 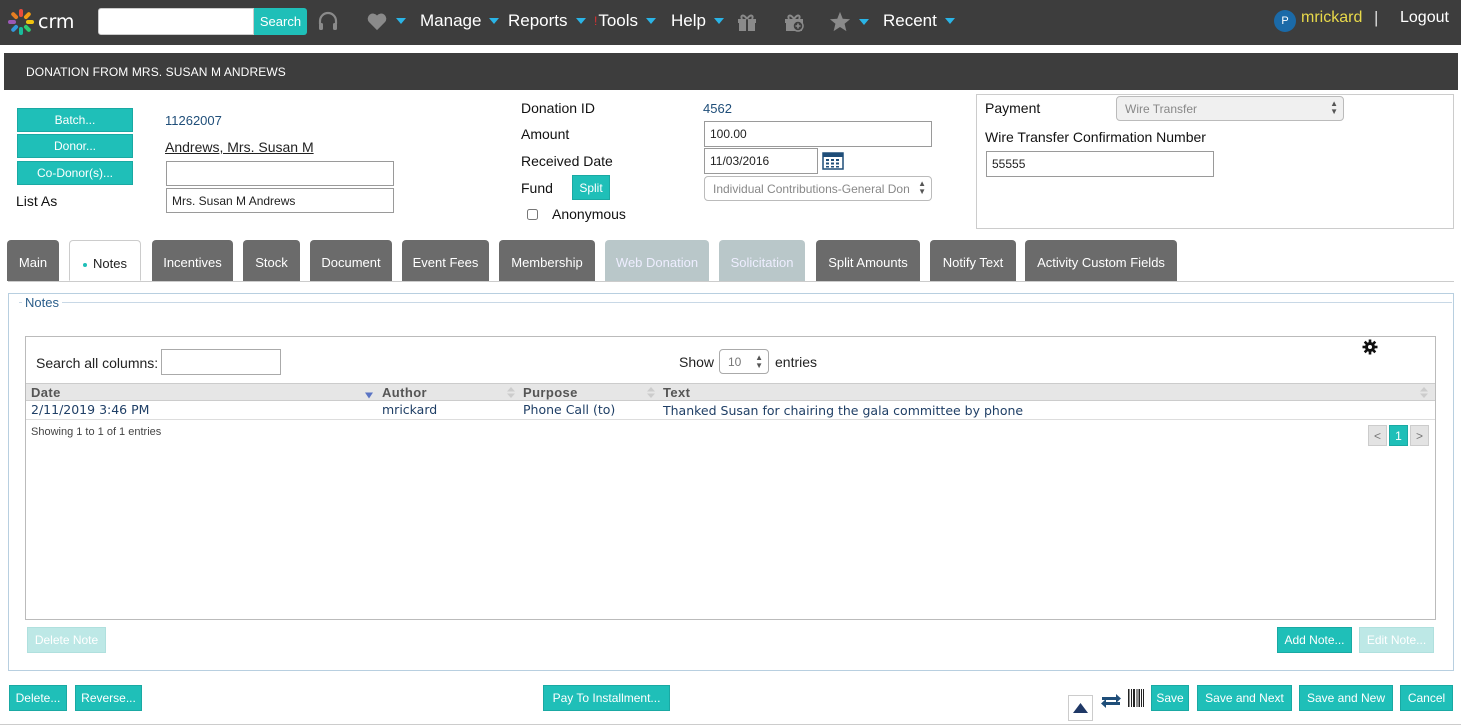 What do you see at coordinates (747, 22) in the screenshot?
I see `gift-icon` at bounding box center [747, 22].